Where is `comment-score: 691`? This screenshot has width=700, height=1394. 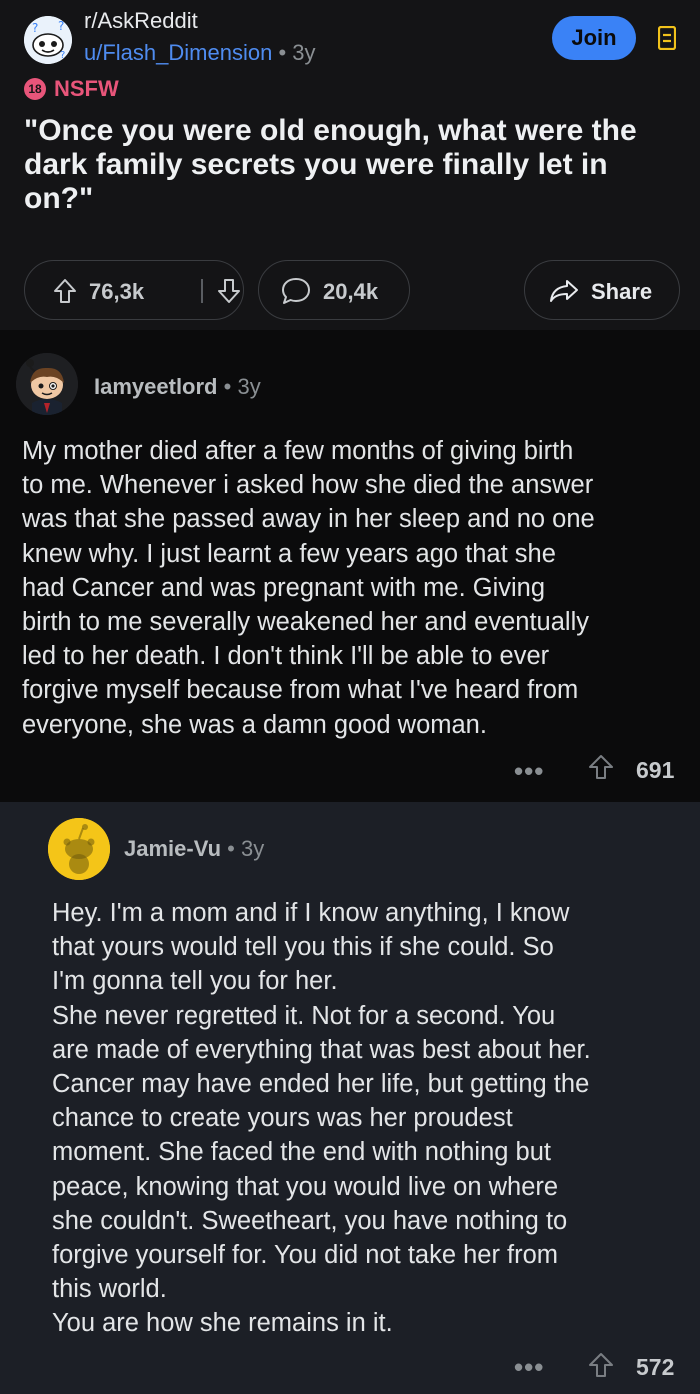
comment-score: 691 is located at coordinates (655, 770).